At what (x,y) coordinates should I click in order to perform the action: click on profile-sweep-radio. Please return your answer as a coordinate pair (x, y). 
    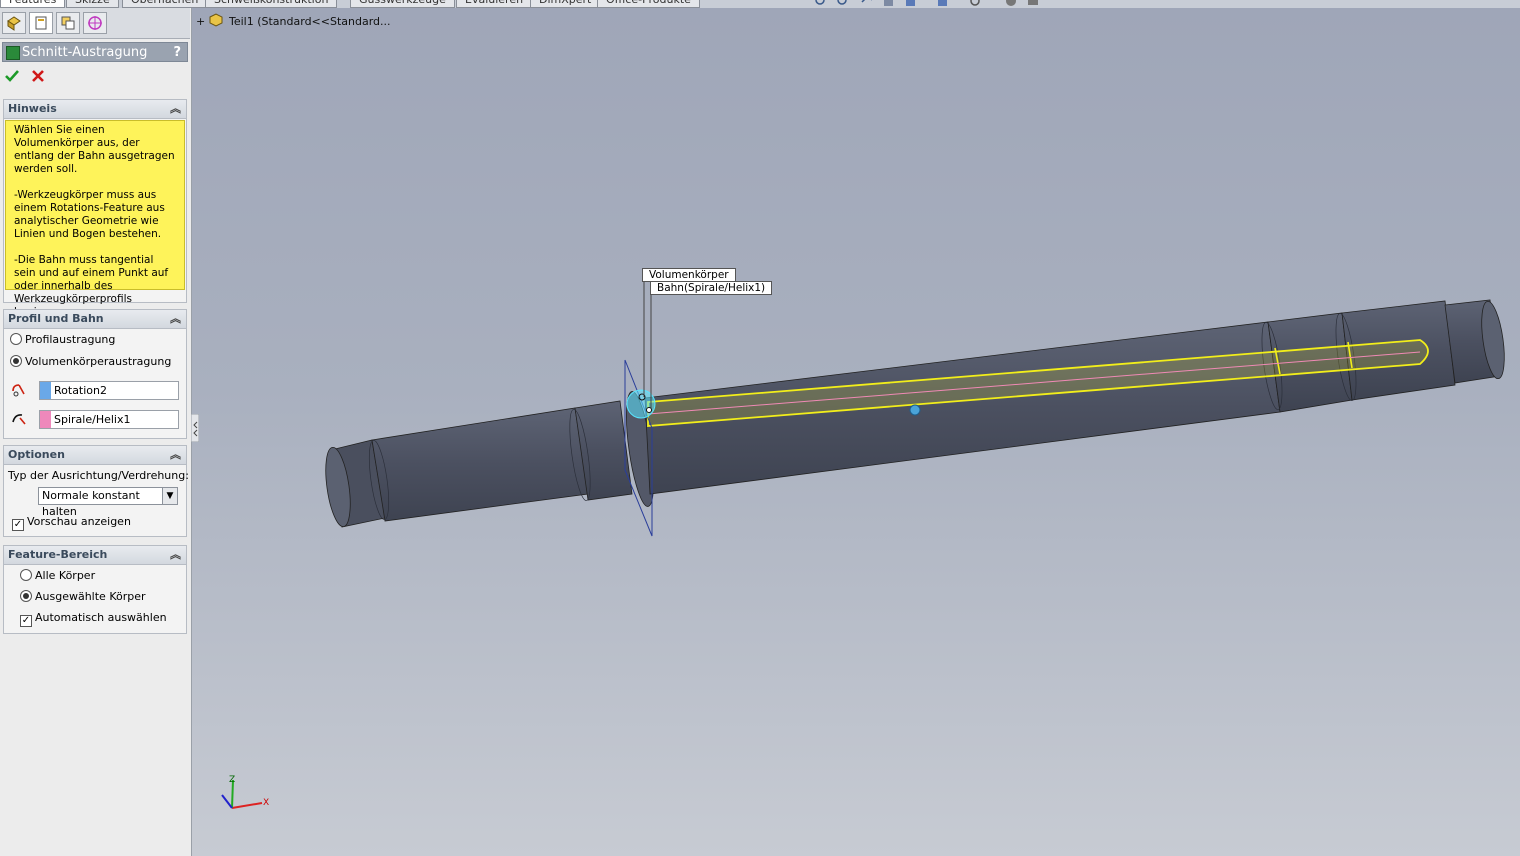
    Looking at the image, I should click on (16, 339).